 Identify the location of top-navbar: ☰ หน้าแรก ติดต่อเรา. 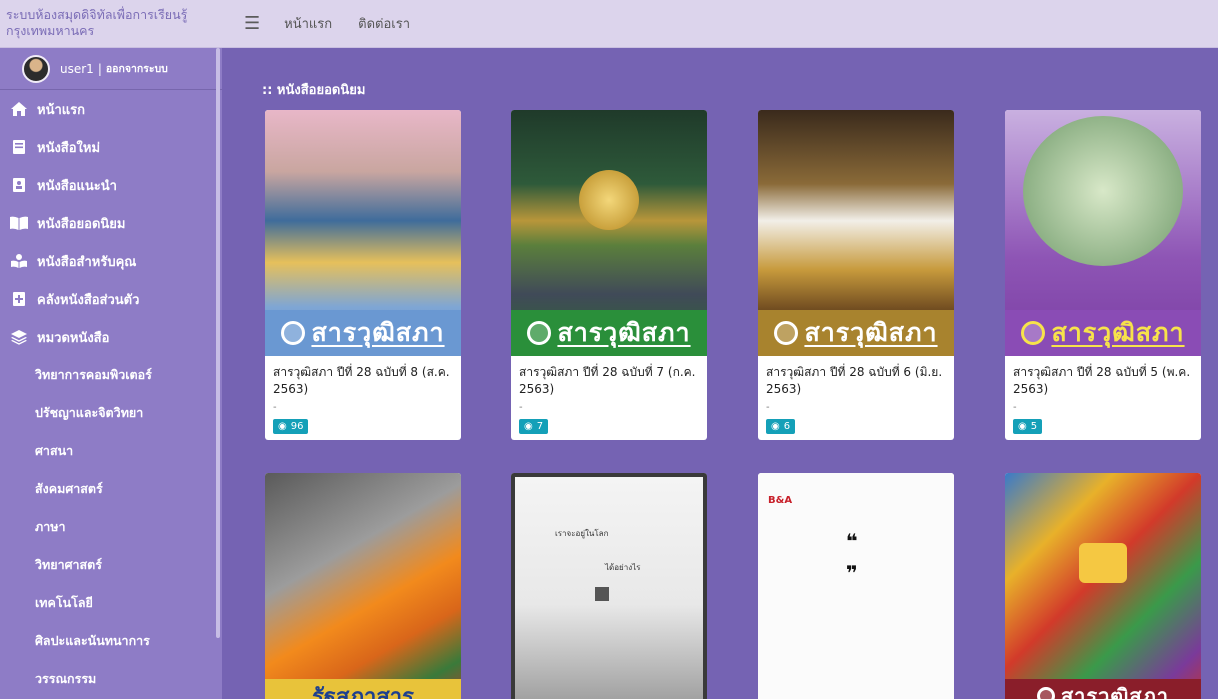
(720, 24).